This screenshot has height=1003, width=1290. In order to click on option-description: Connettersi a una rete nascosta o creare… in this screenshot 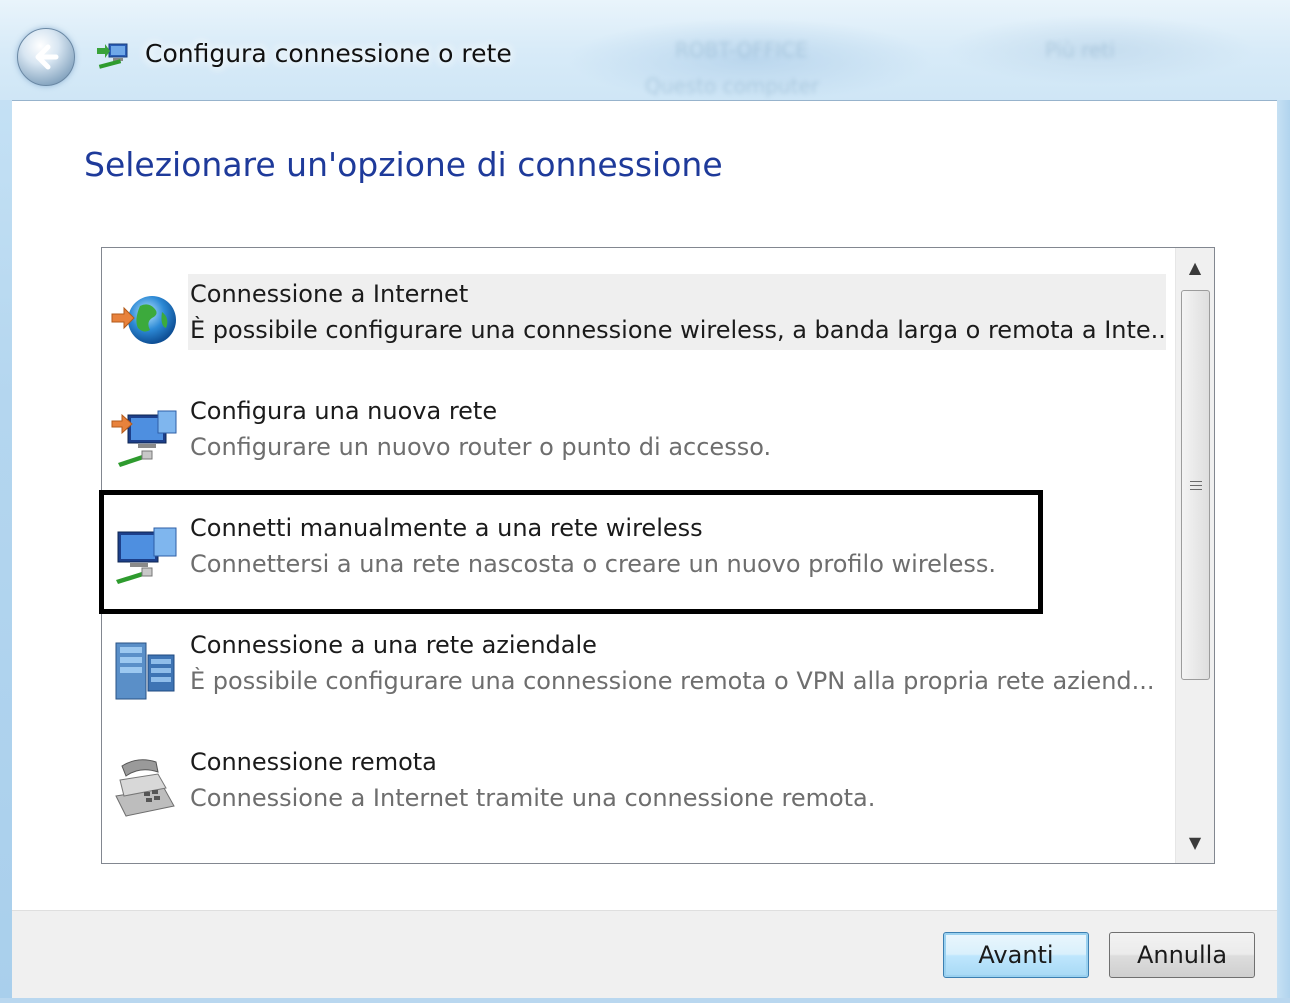, I will do `click(593, 564)`.